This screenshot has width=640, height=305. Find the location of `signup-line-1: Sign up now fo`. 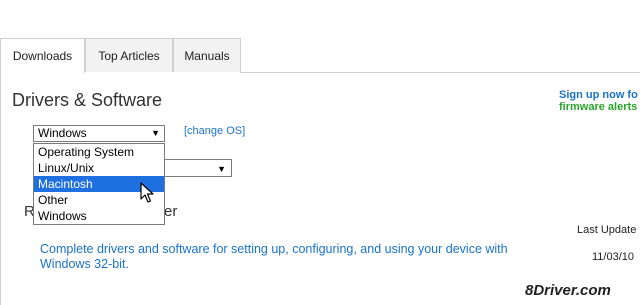

signup-line-1: Sign up now fo is located at coordinates (598, 95).